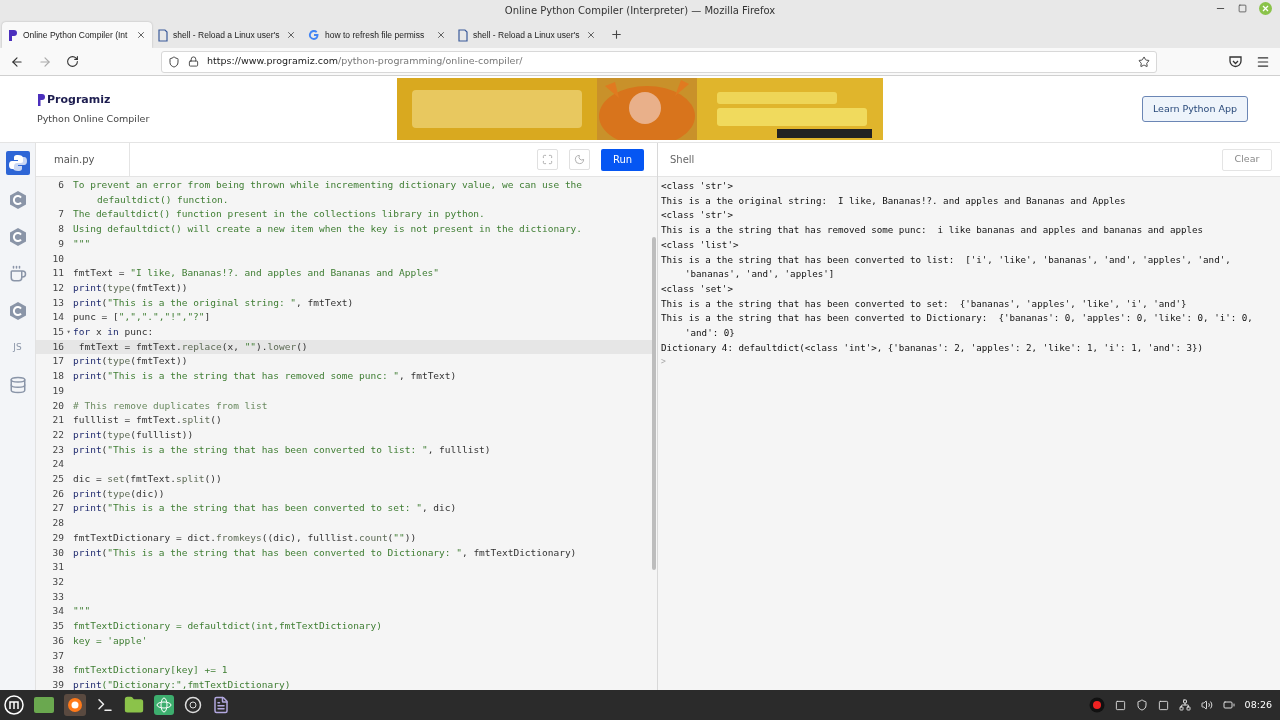 The image size is (1280, 720). I want to click on language-tab, so click(17, 163).